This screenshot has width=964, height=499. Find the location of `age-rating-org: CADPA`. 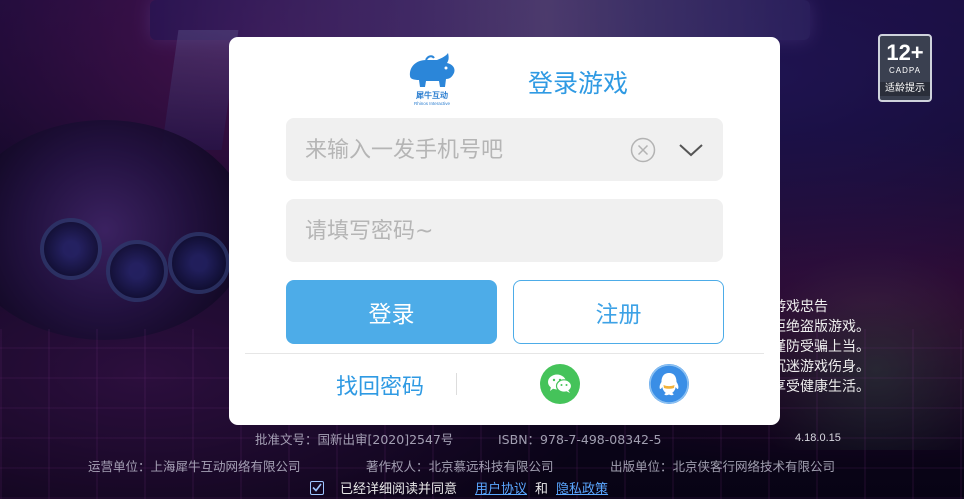

age-rating-org: CADPA is located at coordinates (905, 70).